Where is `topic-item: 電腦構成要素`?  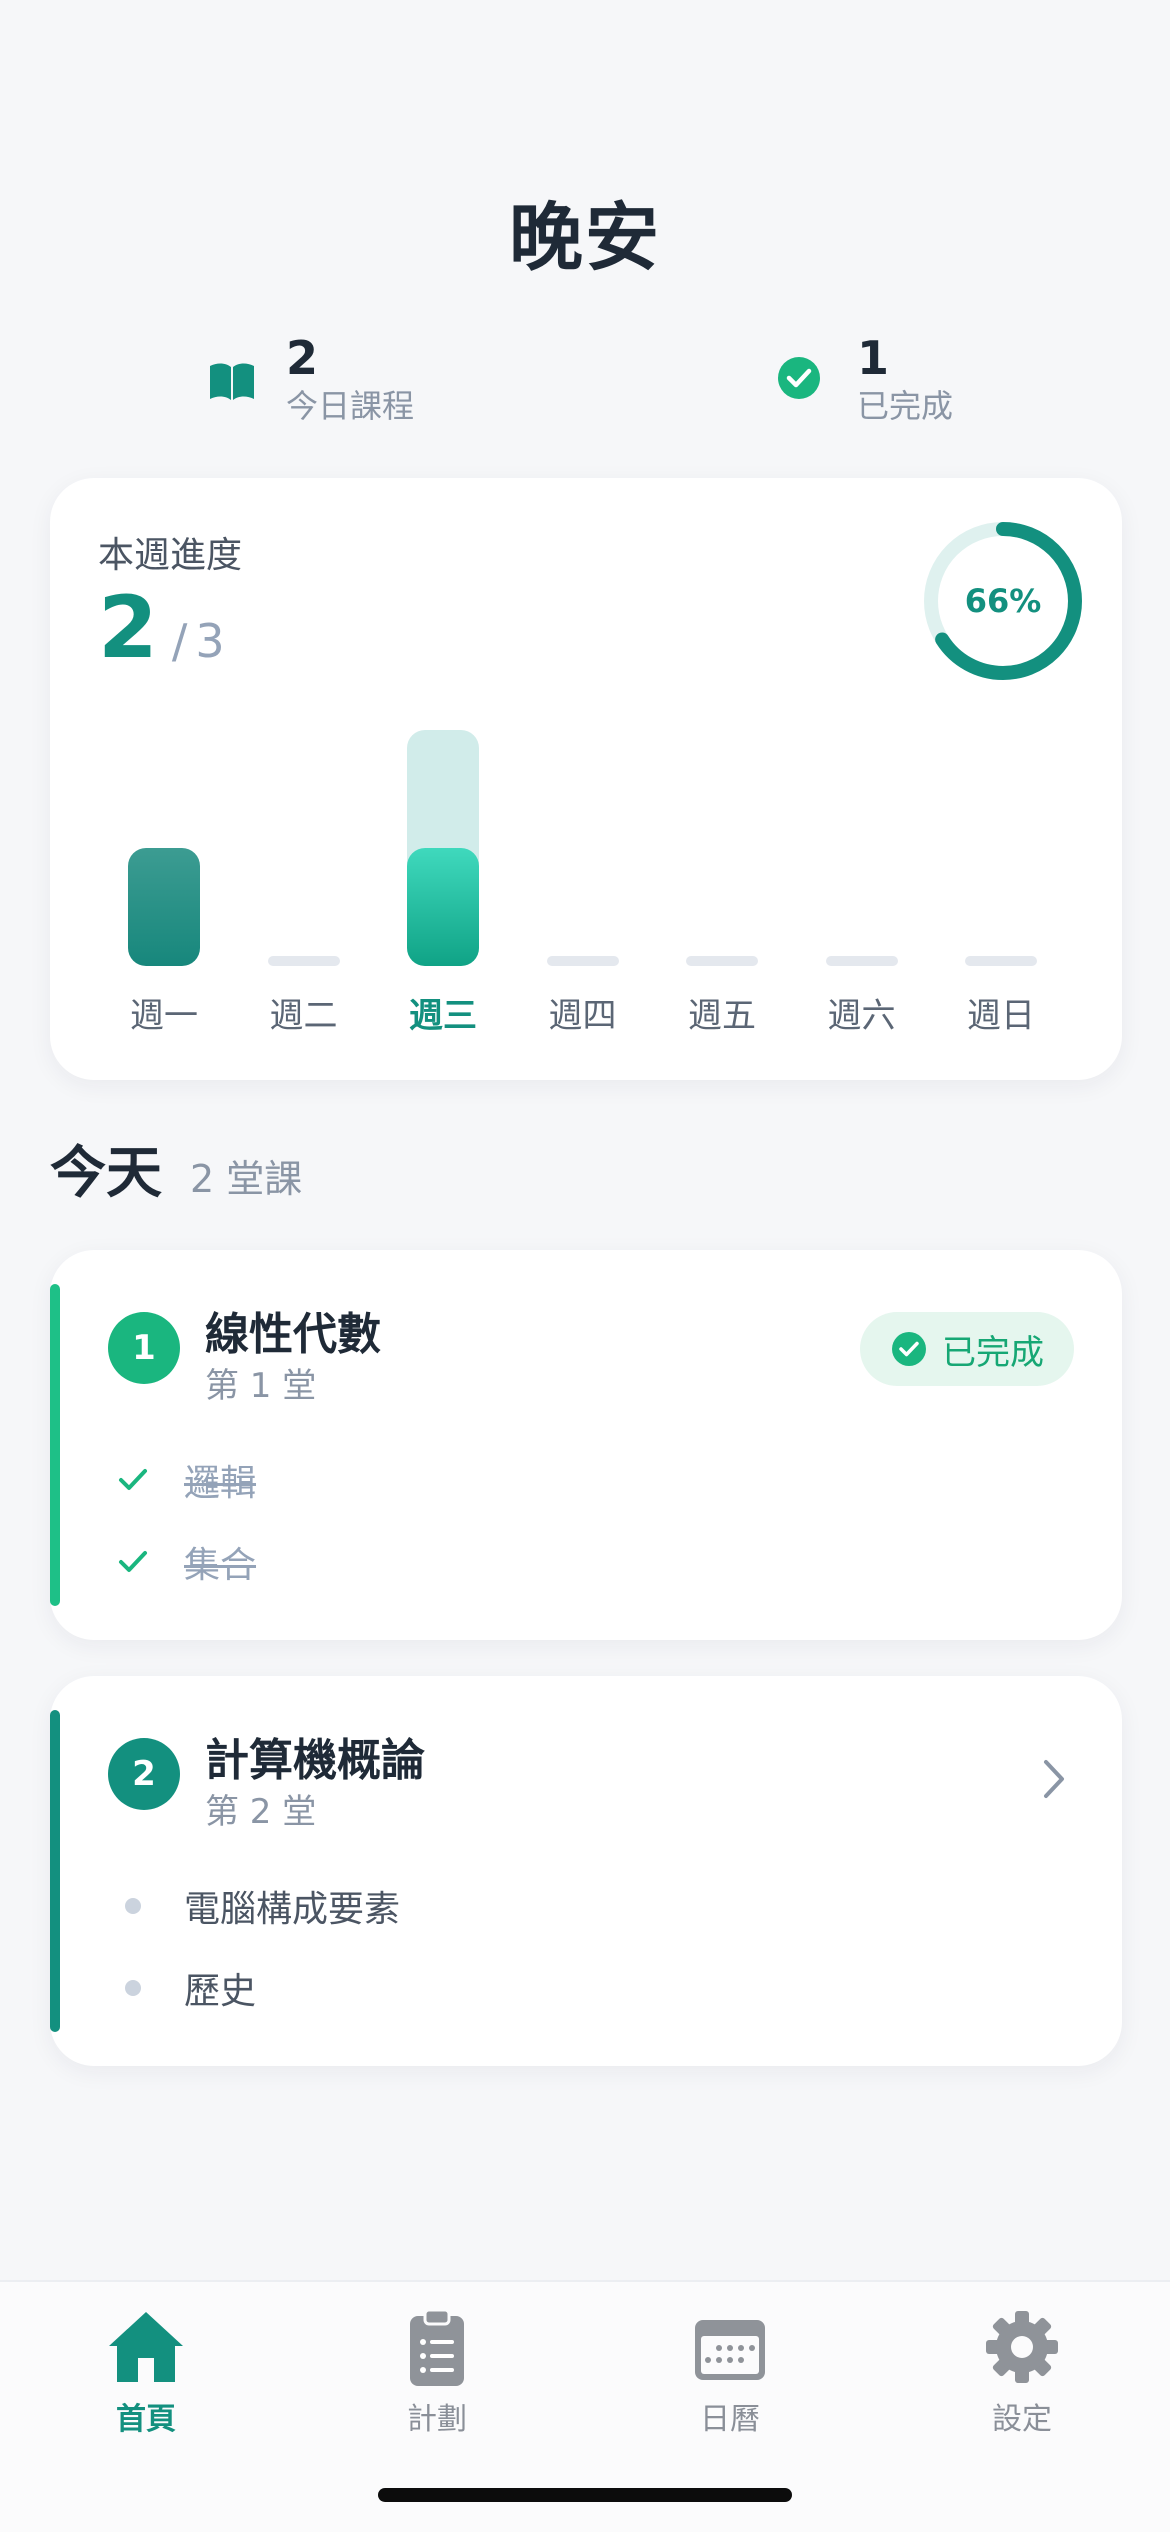 topic-item: 電腦構成要素 is located at coordinates (254, 1906).